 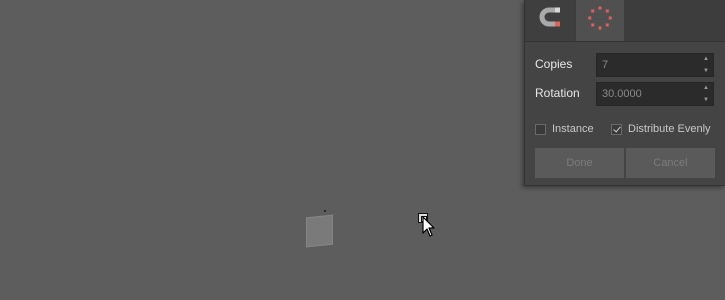 What do you see at coordinates (625, 21) in the screenshot?
I see `tool-tabbar` at bounding box center [625, 21].